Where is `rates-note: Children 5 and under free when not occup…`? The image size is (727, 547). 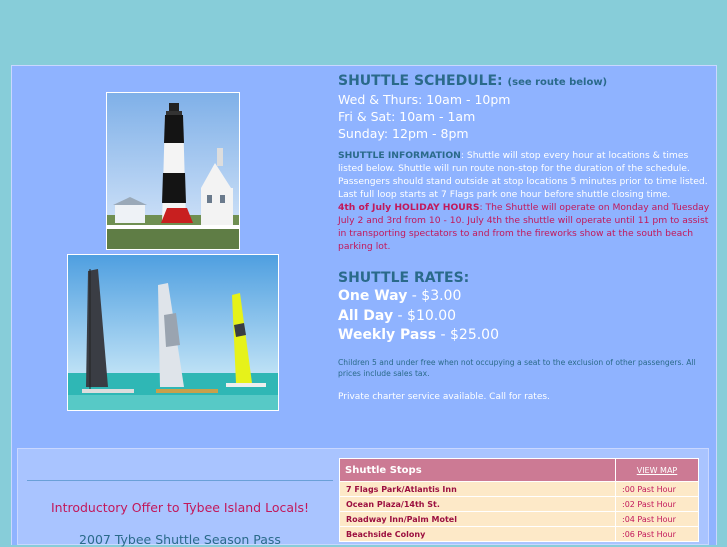
rates-note: Children 5 and under free when not occup… is located at coordinates (517, 367).